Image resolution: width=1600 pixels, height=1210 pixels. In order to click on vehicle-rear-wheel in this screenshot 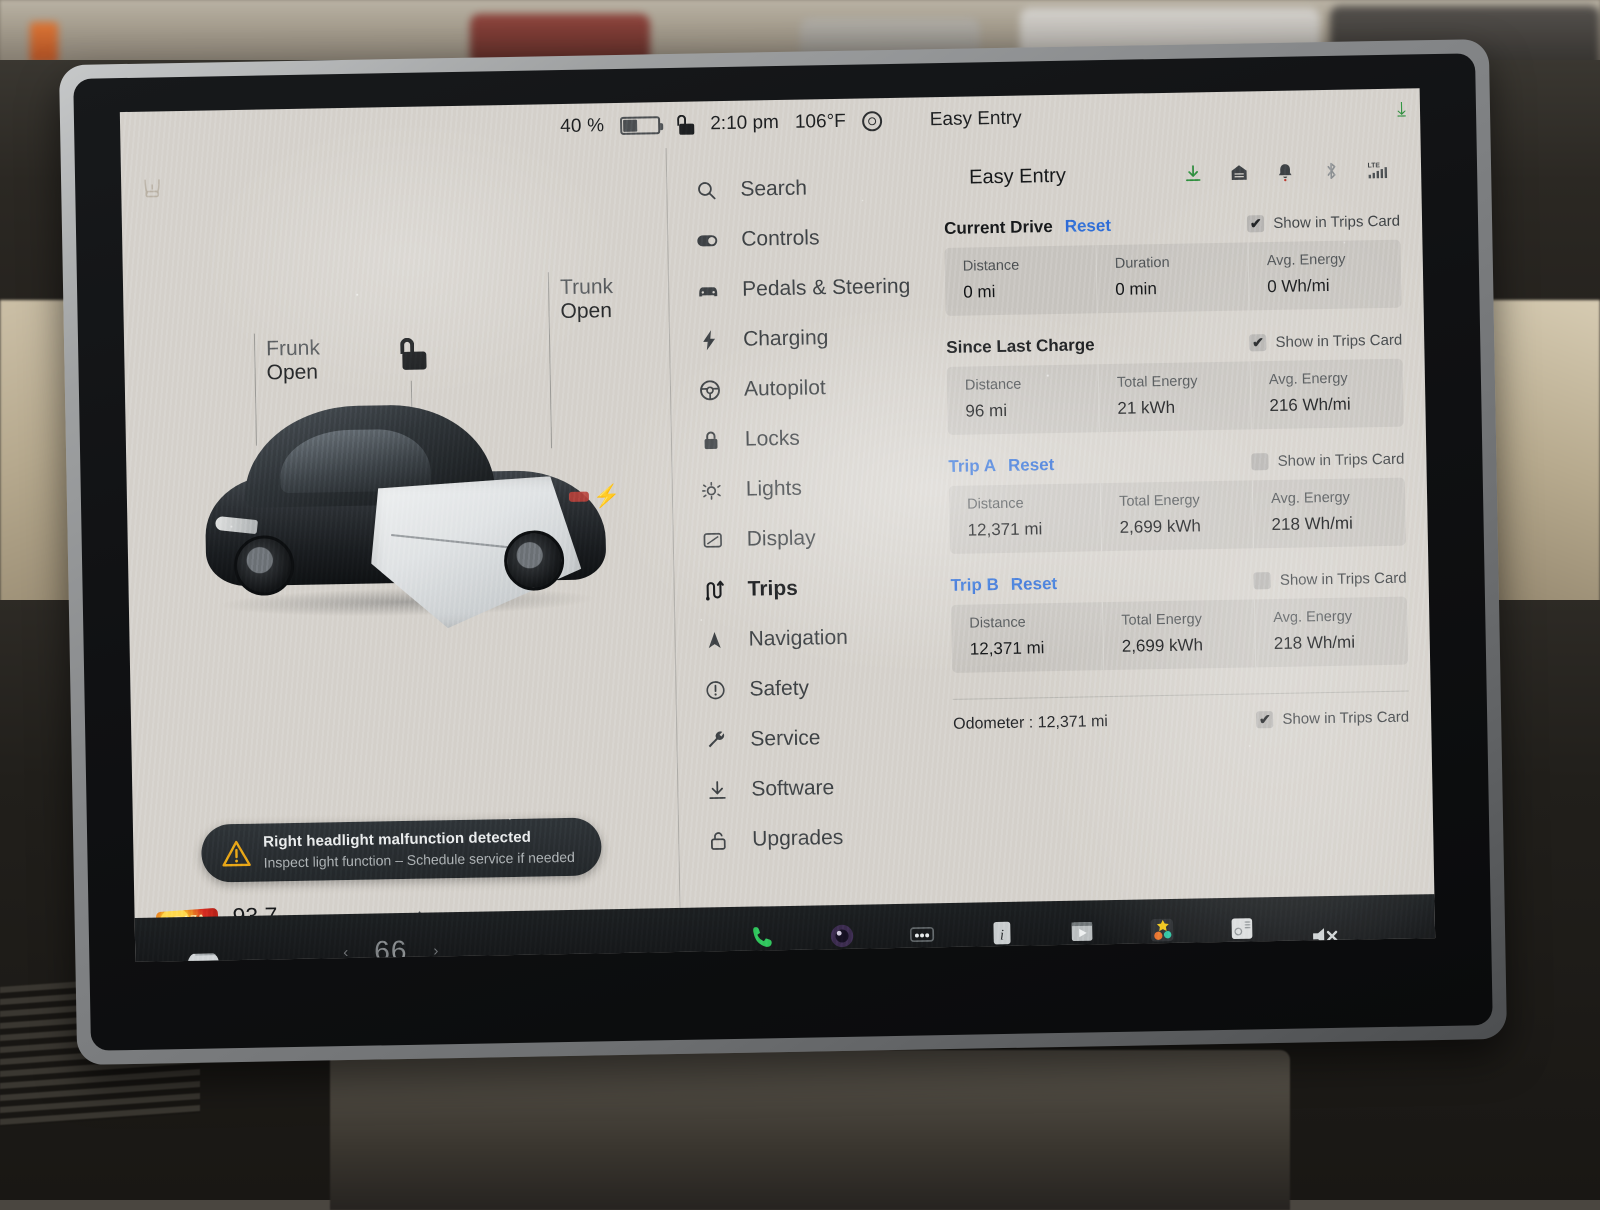, I will do `click(534, 560)`.